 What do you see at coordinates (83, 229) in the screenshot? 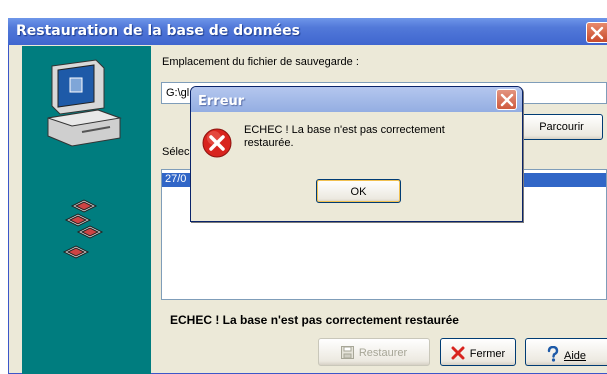
I see `disks-icon` at bounding box center [83, 229].